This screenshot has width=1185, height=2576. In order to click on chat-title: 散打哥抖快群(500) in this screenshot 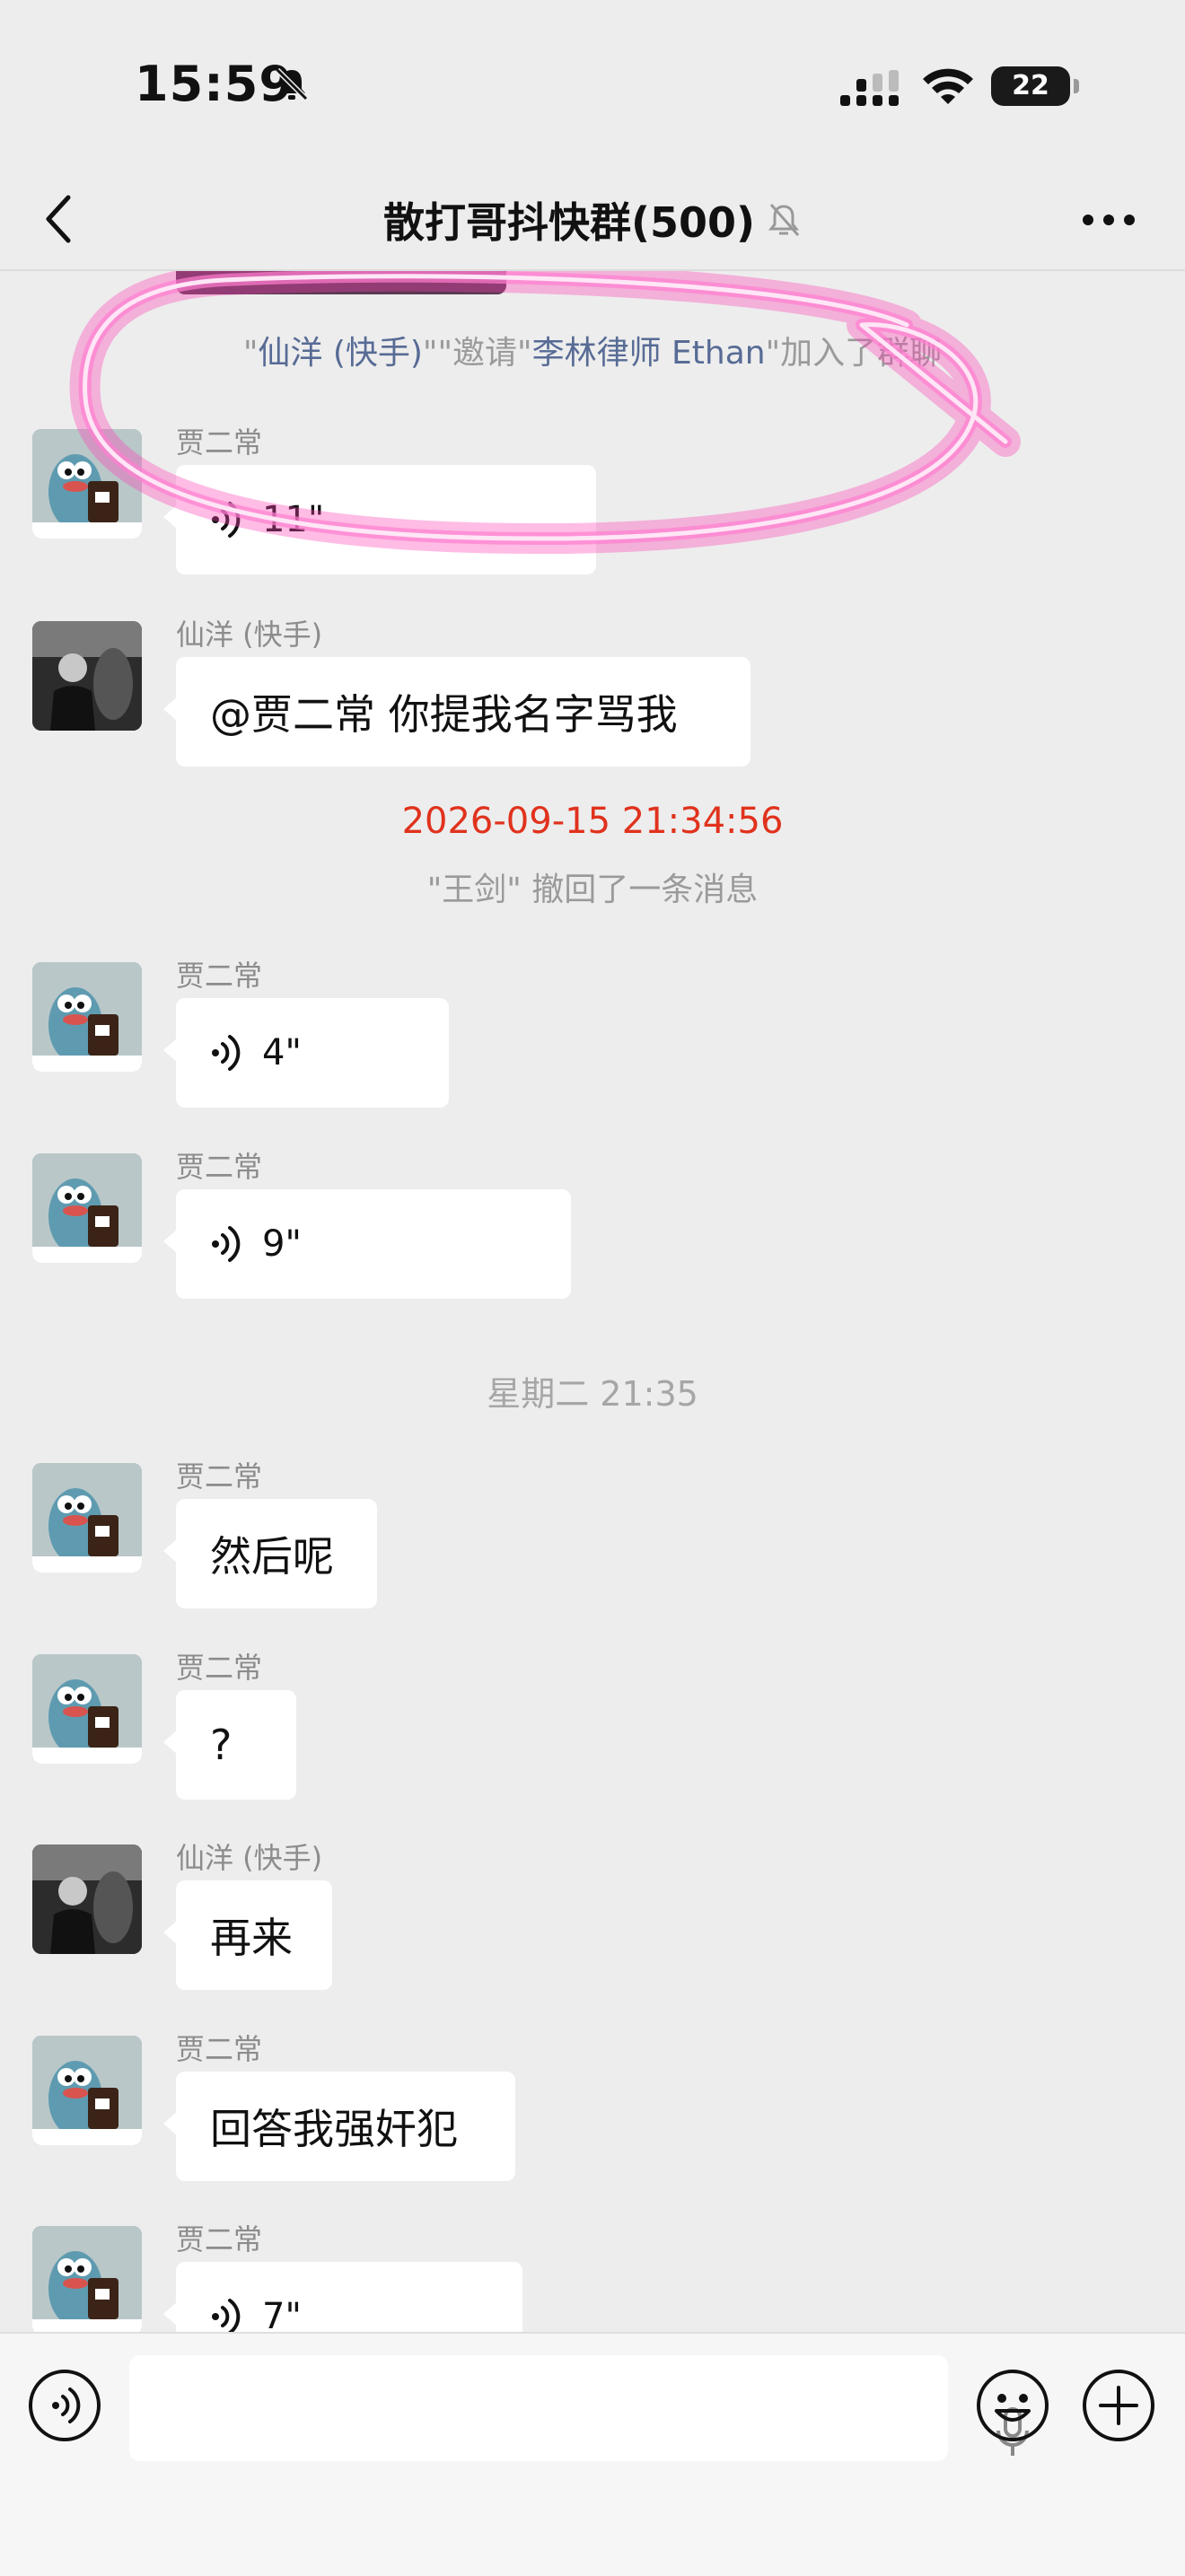, I will do `click(569, 222)`.